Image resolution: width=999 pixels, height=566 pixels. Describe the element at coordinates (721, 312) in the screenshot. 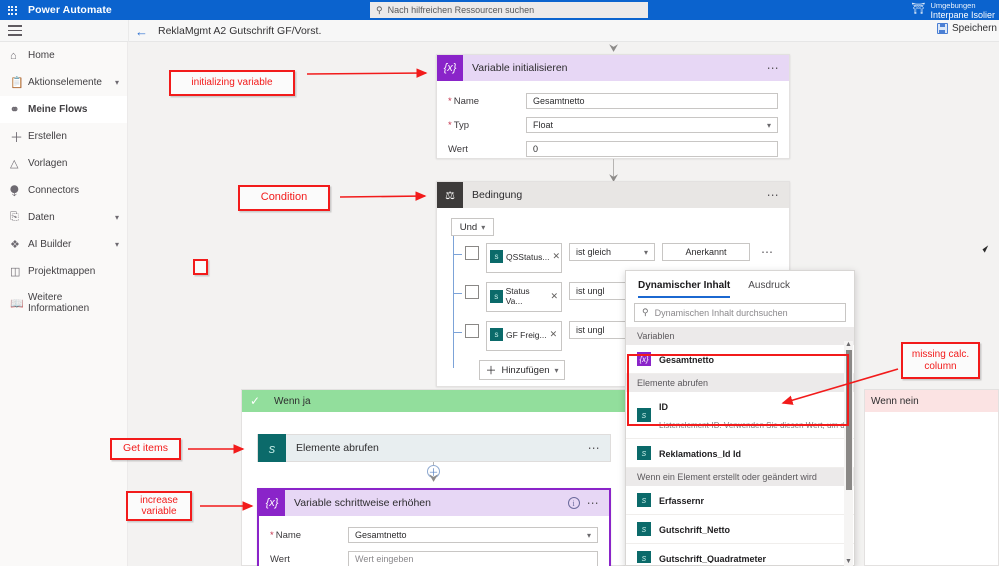

I see `dynamic-content-search-placeholder: Dynamischen Inhalt durchsuchen` at that location.